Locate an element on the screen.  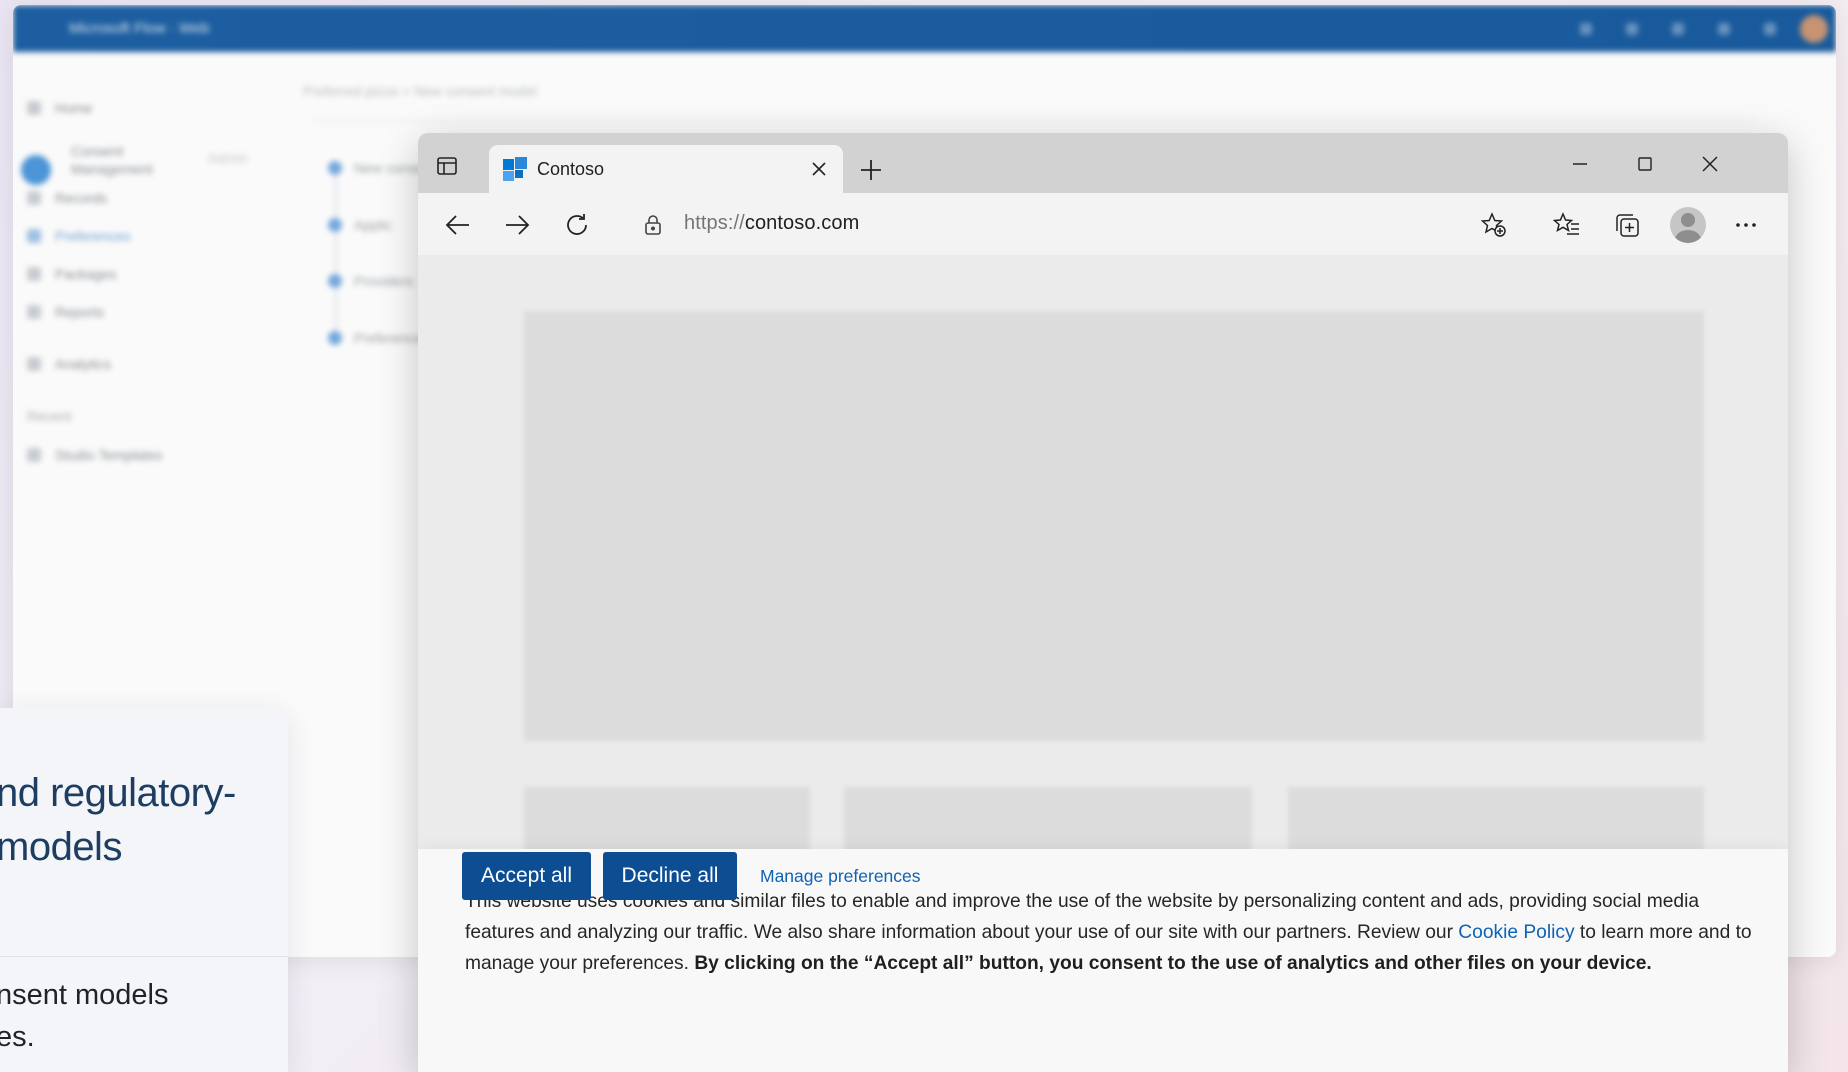
add-favorite-button is located at coordinates (1494, 225).